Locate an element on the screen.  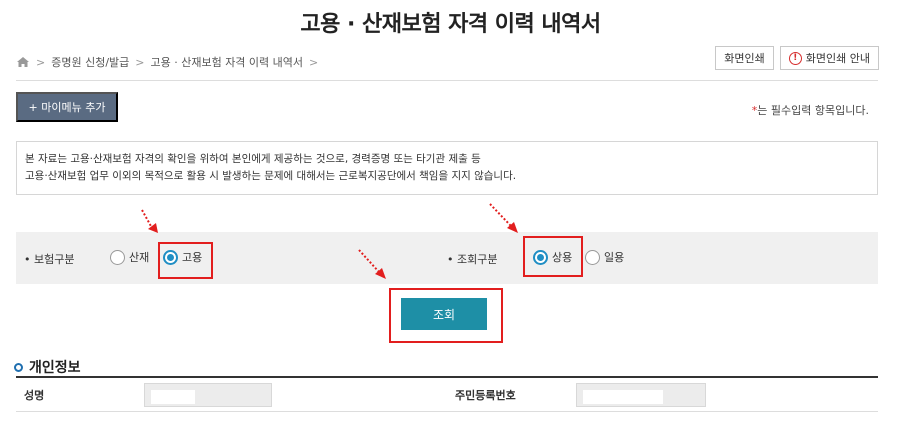
arrow-head-search is located at coordinates (380, 273).